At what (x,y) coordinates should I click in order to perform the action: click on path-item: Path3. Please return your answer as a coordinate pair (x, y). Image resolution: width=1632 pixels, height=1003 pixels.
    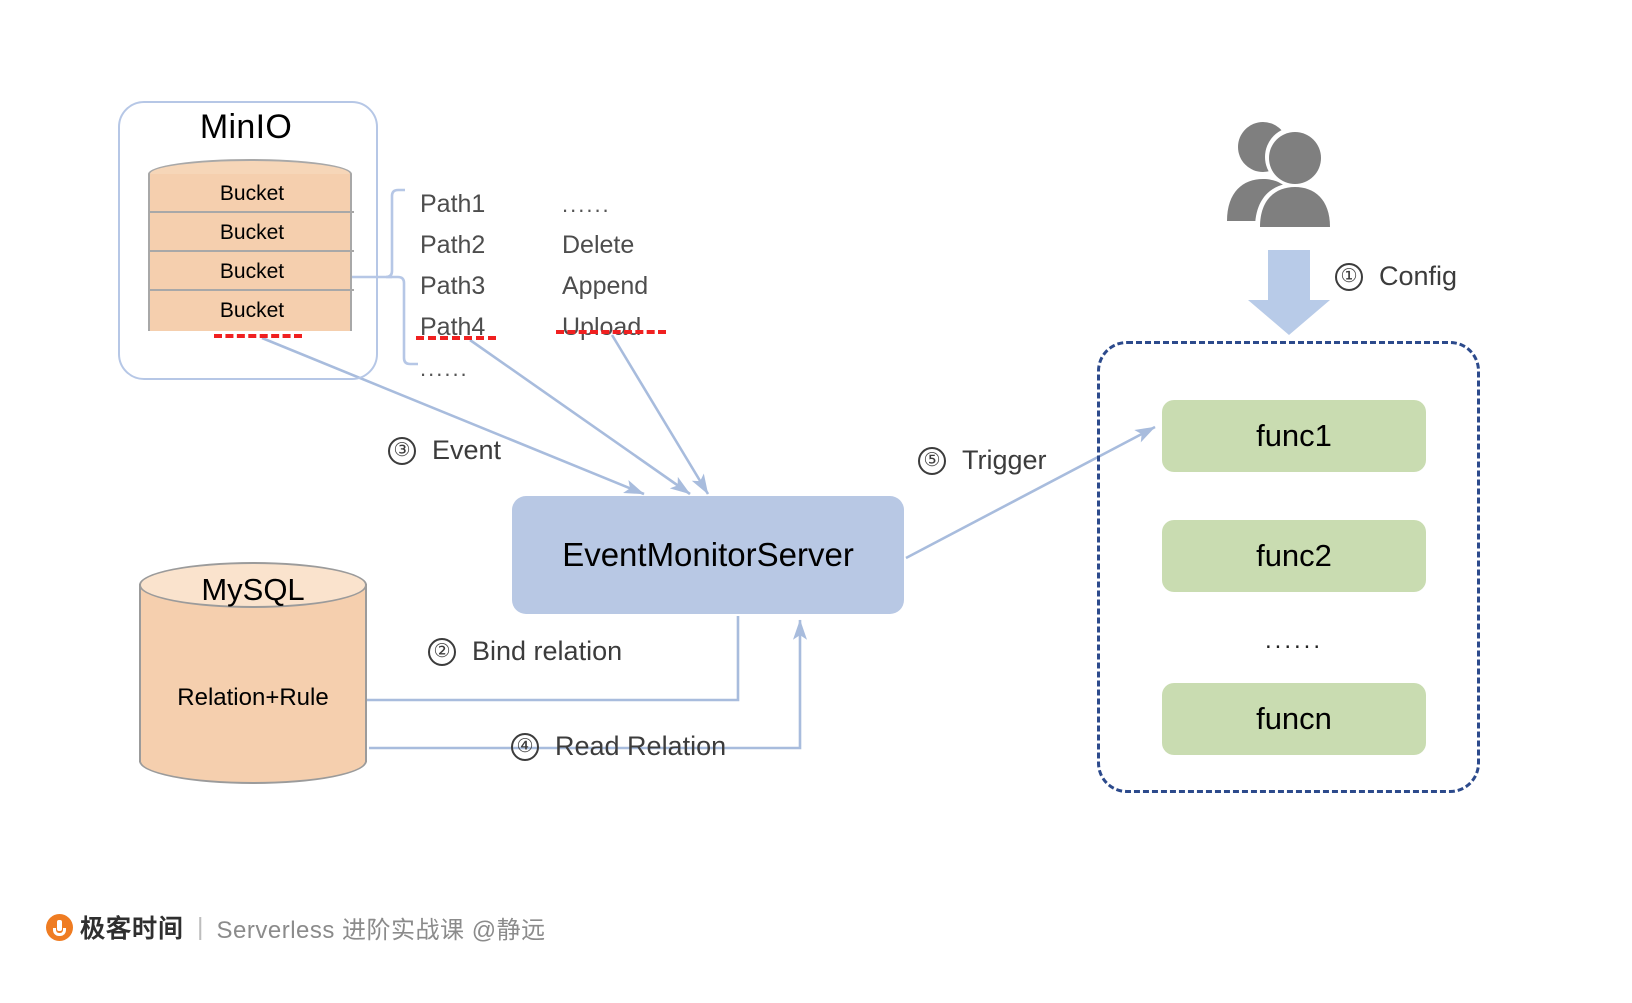
    Looking at the image, I should click on (453, 286).